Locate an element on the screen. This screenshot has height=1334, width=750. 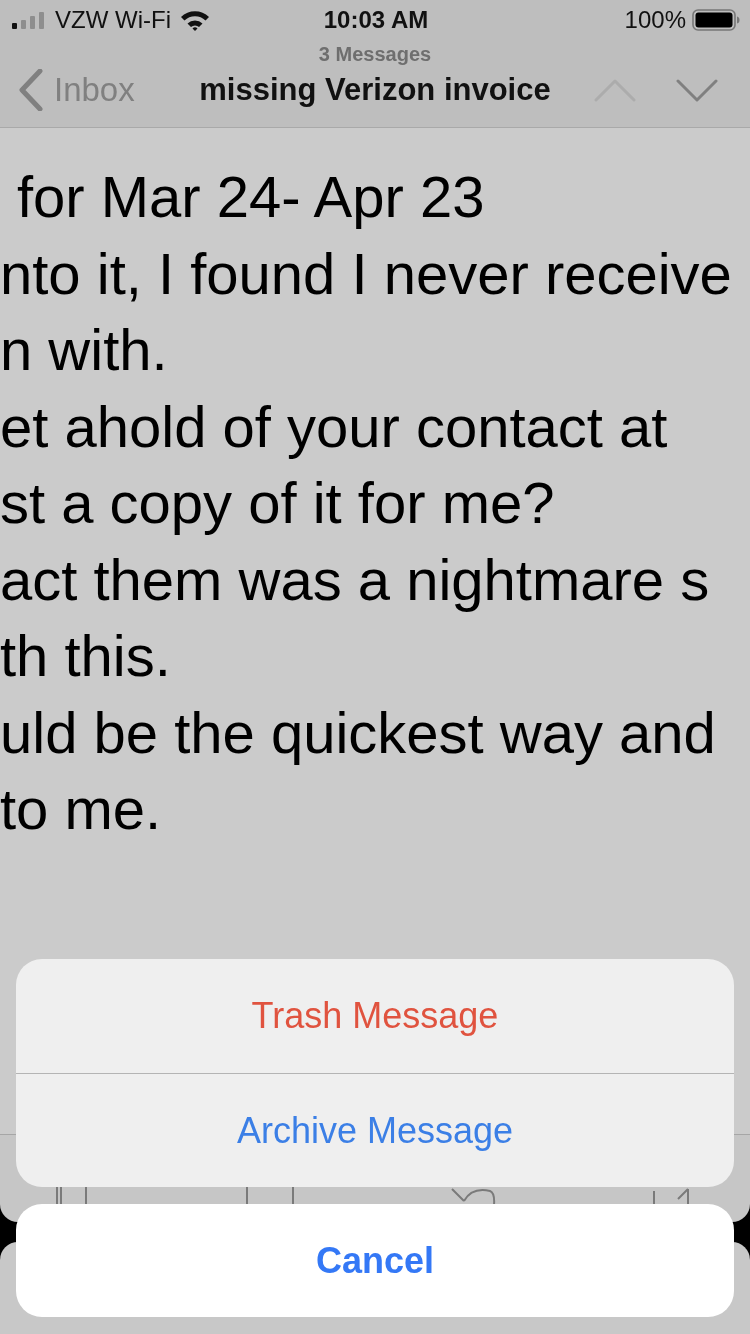
down-chevron-icon is located at coordinates (697, 90).